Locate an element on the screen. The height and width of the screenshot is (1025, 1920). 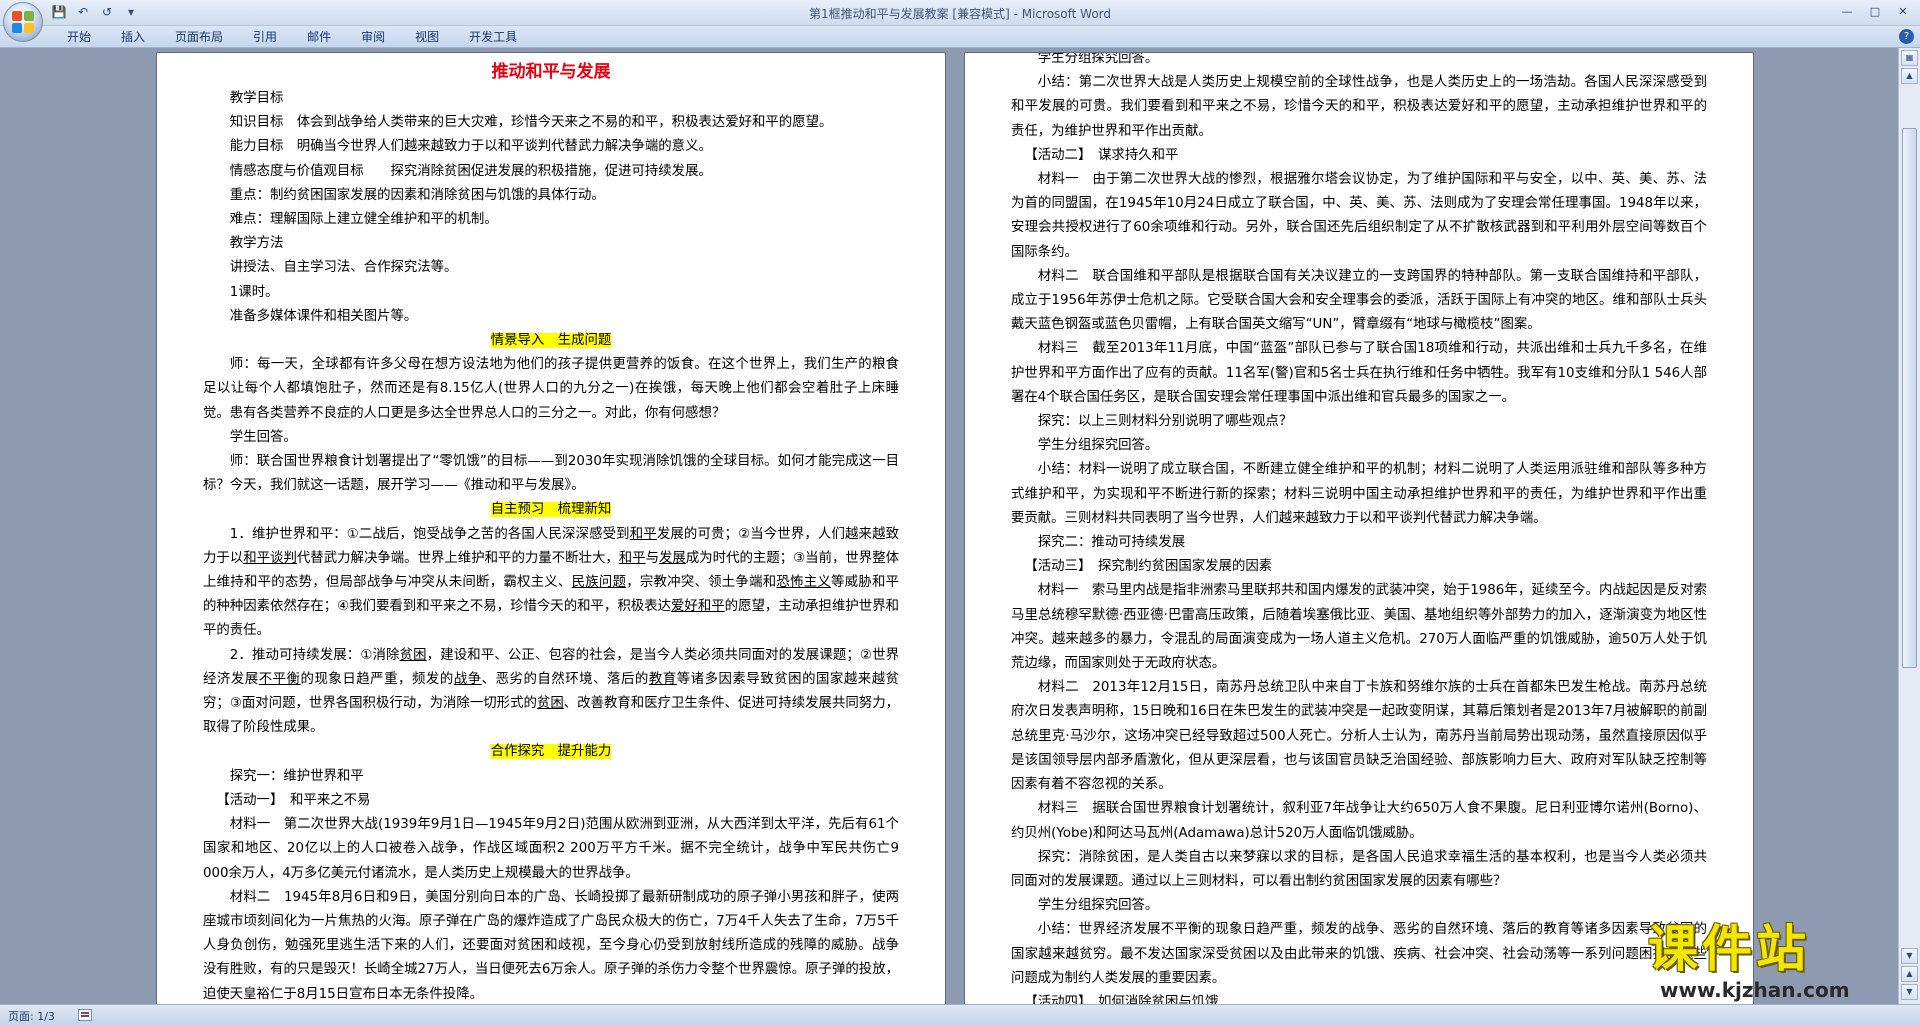
blank-answer: 恐怖主义 is located at coordinates (804, 583).